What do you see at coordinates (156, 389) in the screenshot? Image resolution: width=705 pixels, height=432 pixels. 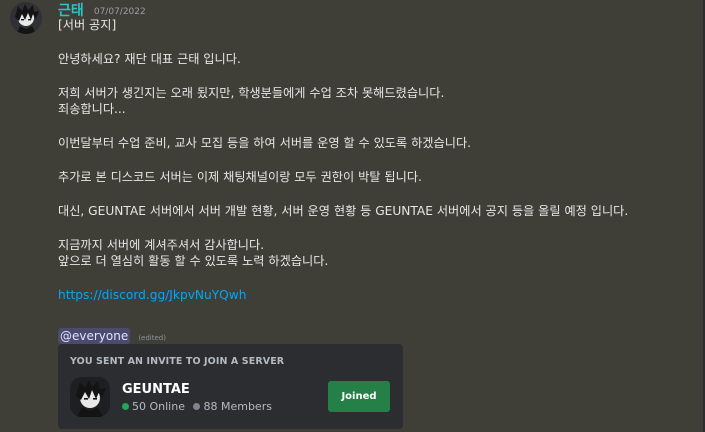 I see `server-name: GEUNTAE` at bounding box center [156, 389].